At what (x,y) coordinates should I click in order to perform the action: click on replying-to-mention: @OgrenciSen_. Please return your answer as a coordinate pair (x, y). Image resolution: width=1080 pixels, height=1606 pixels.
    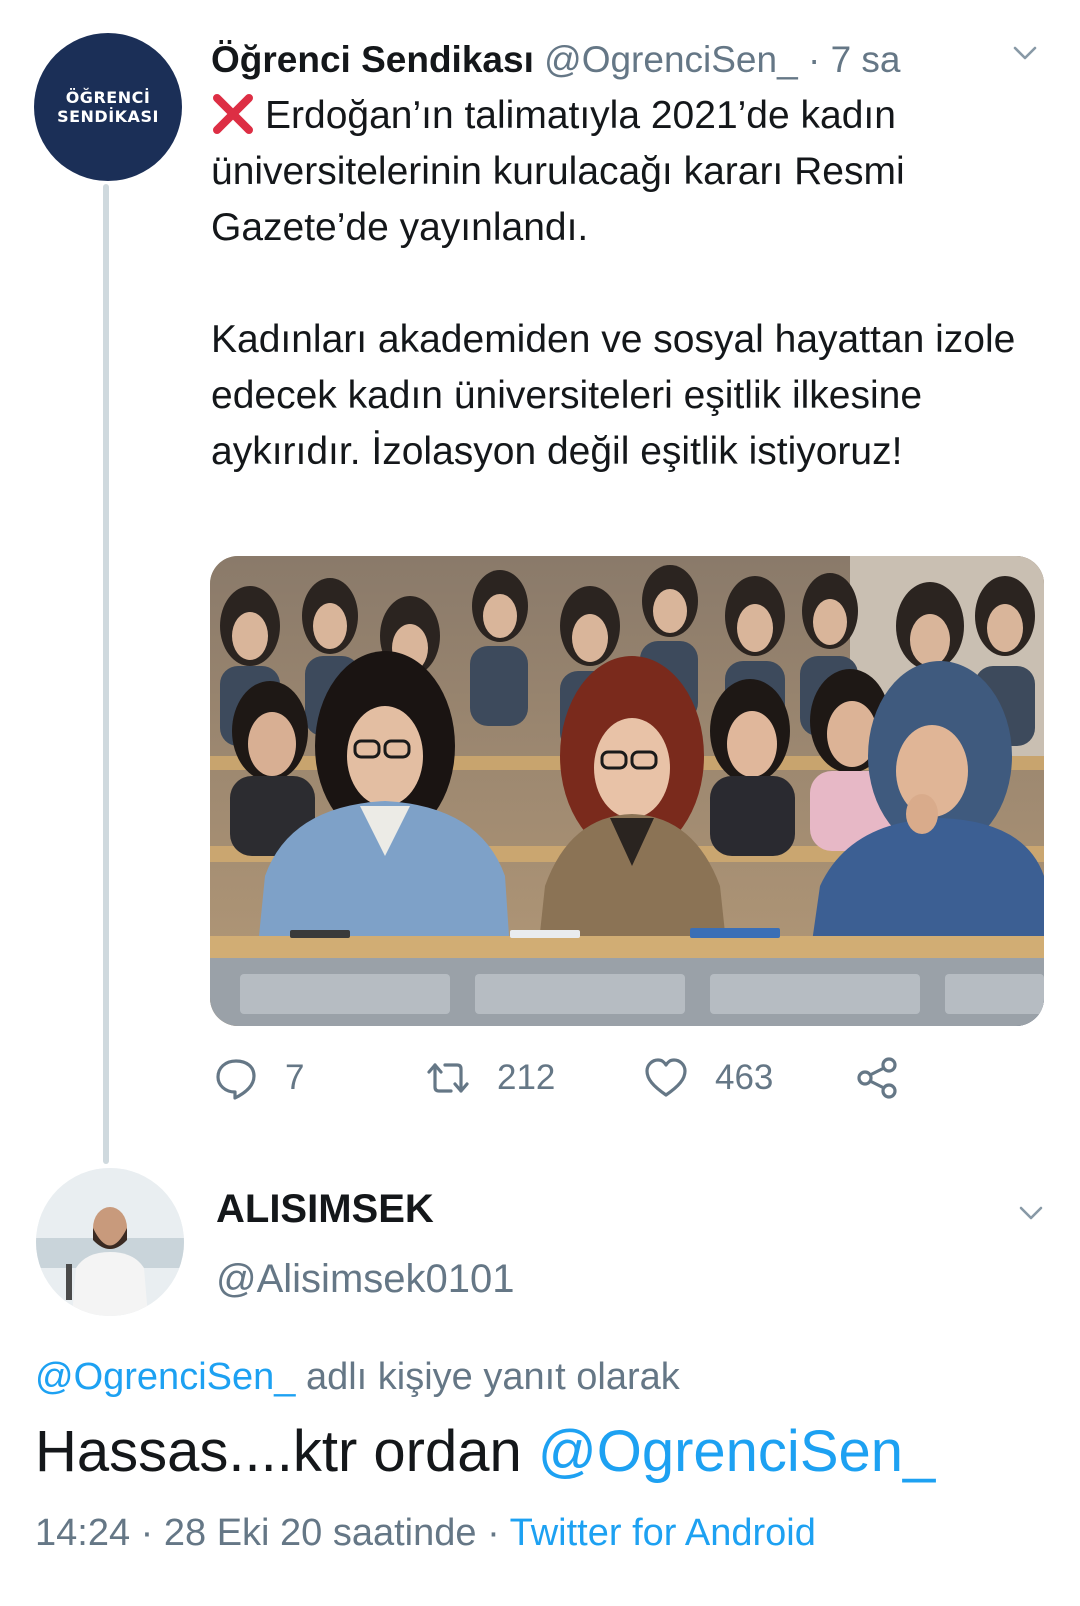
    Looking at the image, I should click on (165, 1377).